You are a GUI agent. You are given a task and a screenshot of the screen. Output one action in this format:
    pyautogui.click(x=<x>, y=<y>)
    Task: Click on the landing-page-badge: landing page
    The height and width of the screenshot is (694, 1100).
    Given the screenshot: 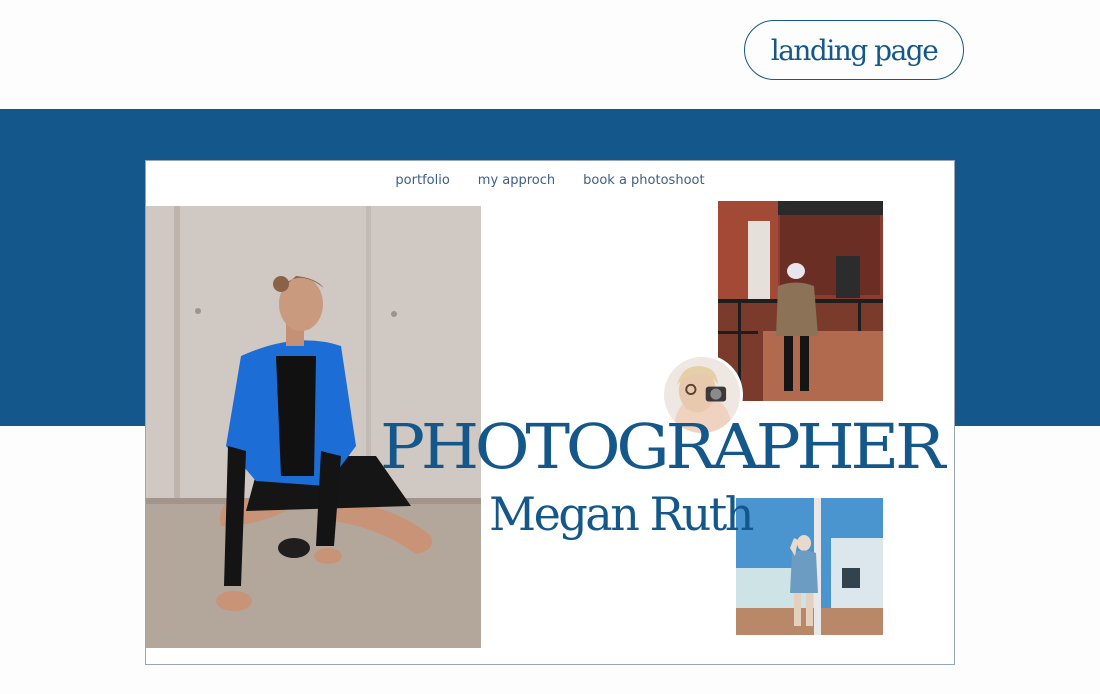 What is the action you would take?
    pyautogui.click(x=854, y=50)
    